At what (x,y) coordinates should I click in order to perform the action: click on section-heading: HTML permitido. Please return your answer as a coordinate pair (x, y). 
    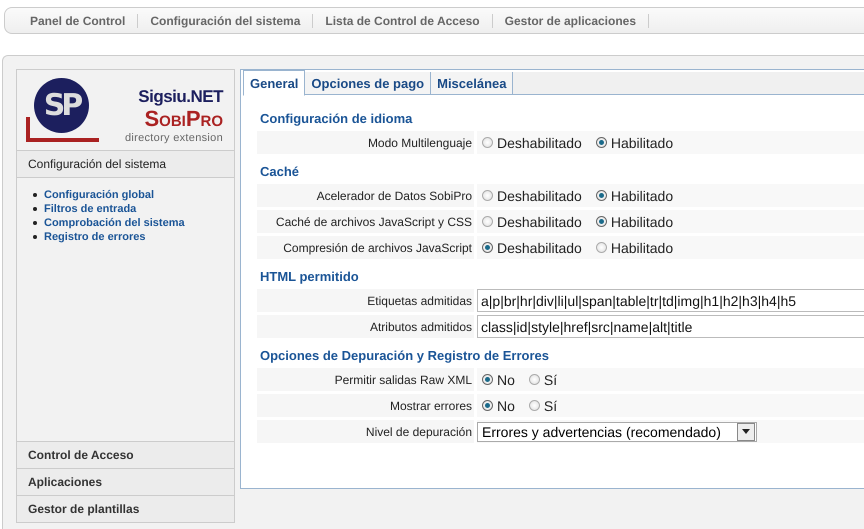
    Looking at the image, I should click on (310, 277).